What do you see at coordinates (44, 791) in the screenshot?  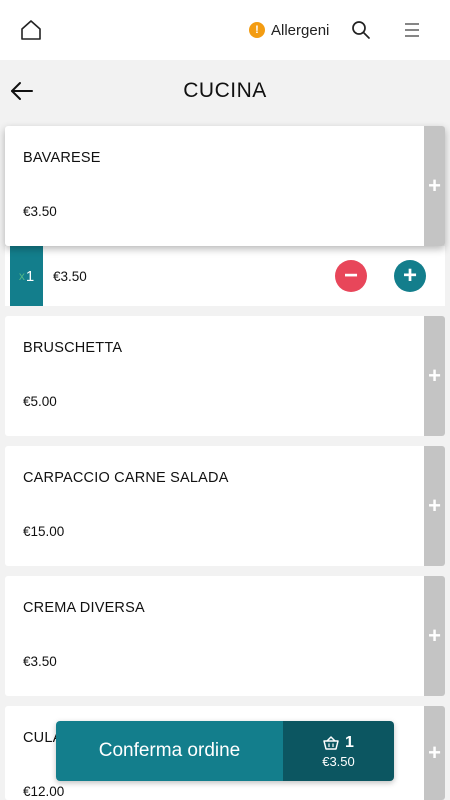 I see `product-price: €12.00` at bounding box center [44, 791].